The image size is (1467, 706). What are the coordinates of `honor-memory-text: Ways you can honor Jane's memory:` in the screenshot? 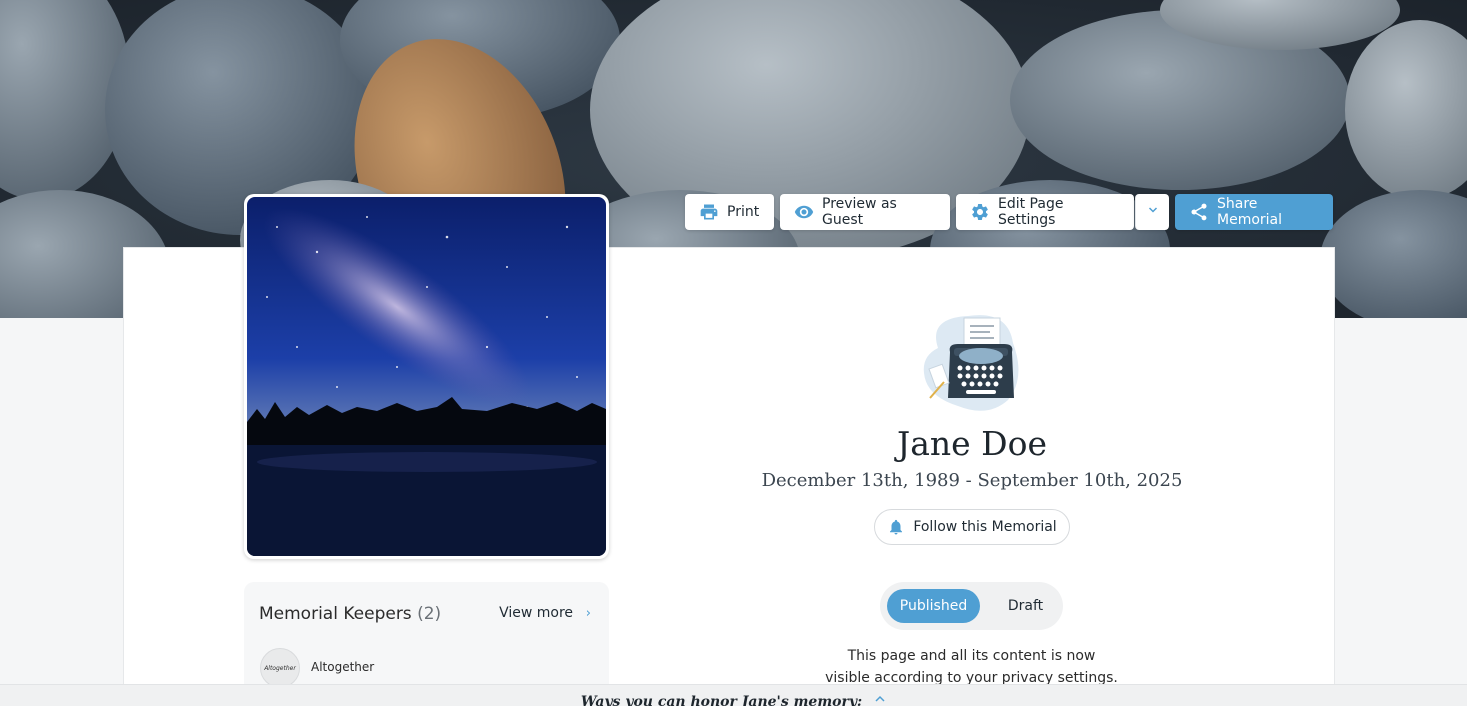 It's located at (721, 700).